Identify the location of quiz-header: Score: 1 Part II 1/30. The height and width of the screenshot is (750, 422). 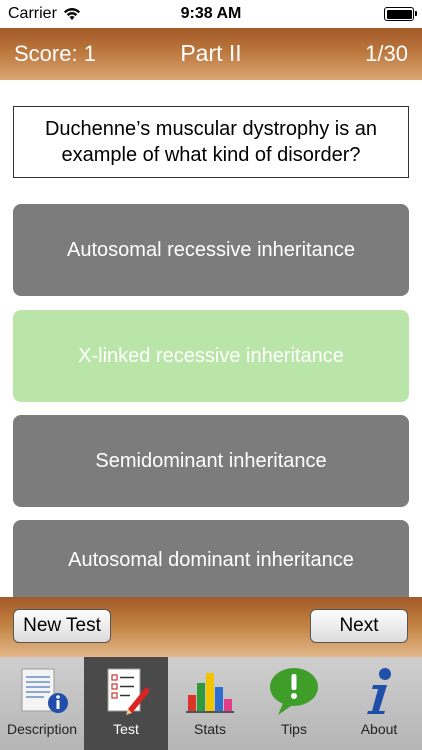
(211, 54).